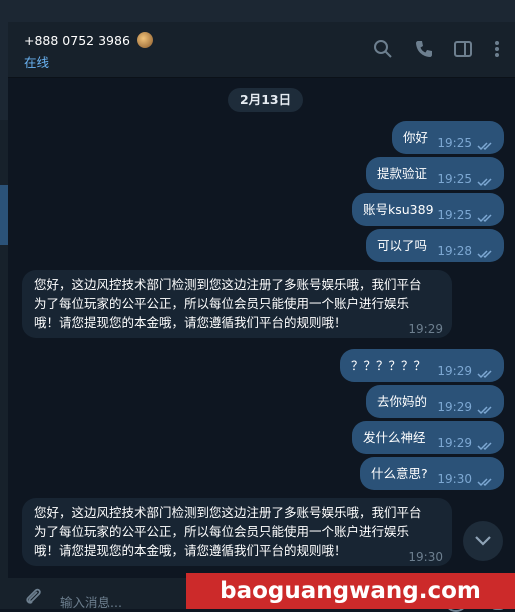 This screenshot has height=612, width=515. Describe the element at coordinates (463, 49) in the screenshot. I see `sidebar-panel-icon` at that location.